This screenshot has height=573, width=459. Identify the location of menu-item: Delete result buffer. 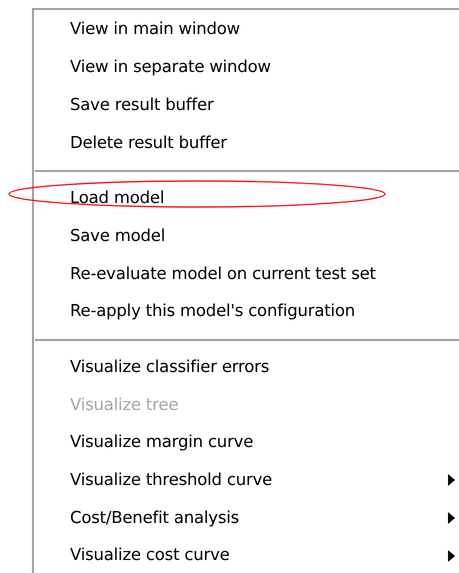
(148, 143).